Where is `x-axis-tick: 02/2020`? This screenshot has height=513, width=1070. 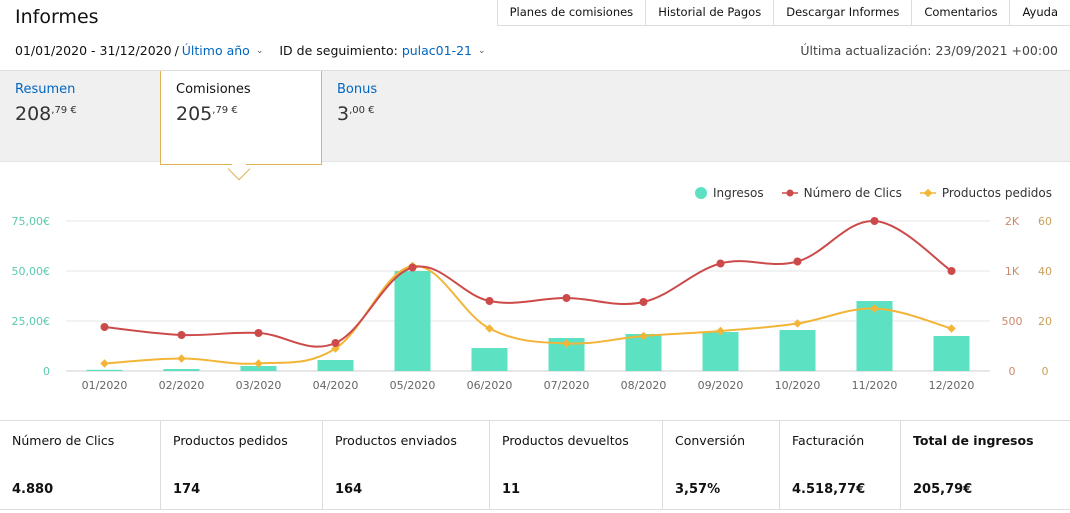
x-axis-tick: 02/2020 is located at coordinates (182, 385).